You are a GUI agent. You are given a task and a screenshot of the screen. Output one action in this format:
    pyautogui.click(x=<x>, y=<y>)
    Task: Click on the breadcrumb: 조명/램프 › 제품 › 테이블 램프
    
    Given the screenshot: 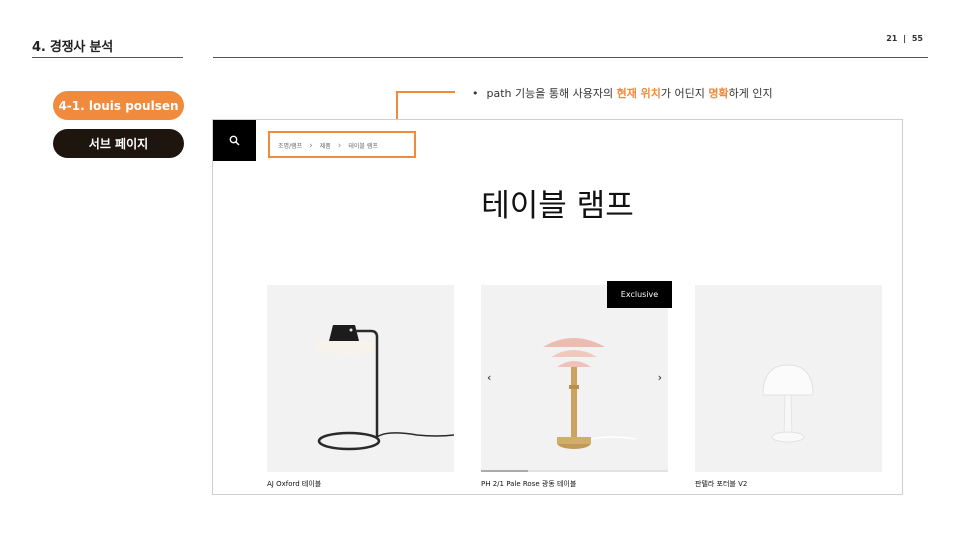 What is the action you would take?
    pyautogui.click(x=328, y=145)
    